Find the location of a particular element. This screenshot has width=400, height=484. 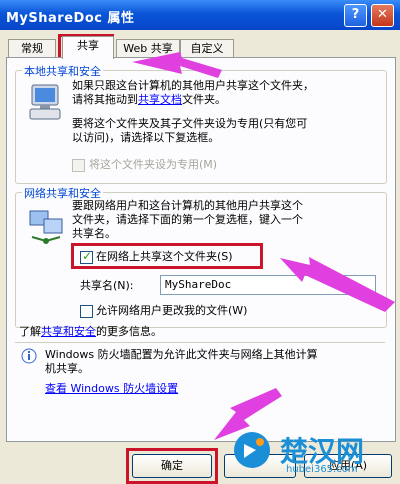

share-on-network-checkbox: ✓ is located at coordinates (86, 256).